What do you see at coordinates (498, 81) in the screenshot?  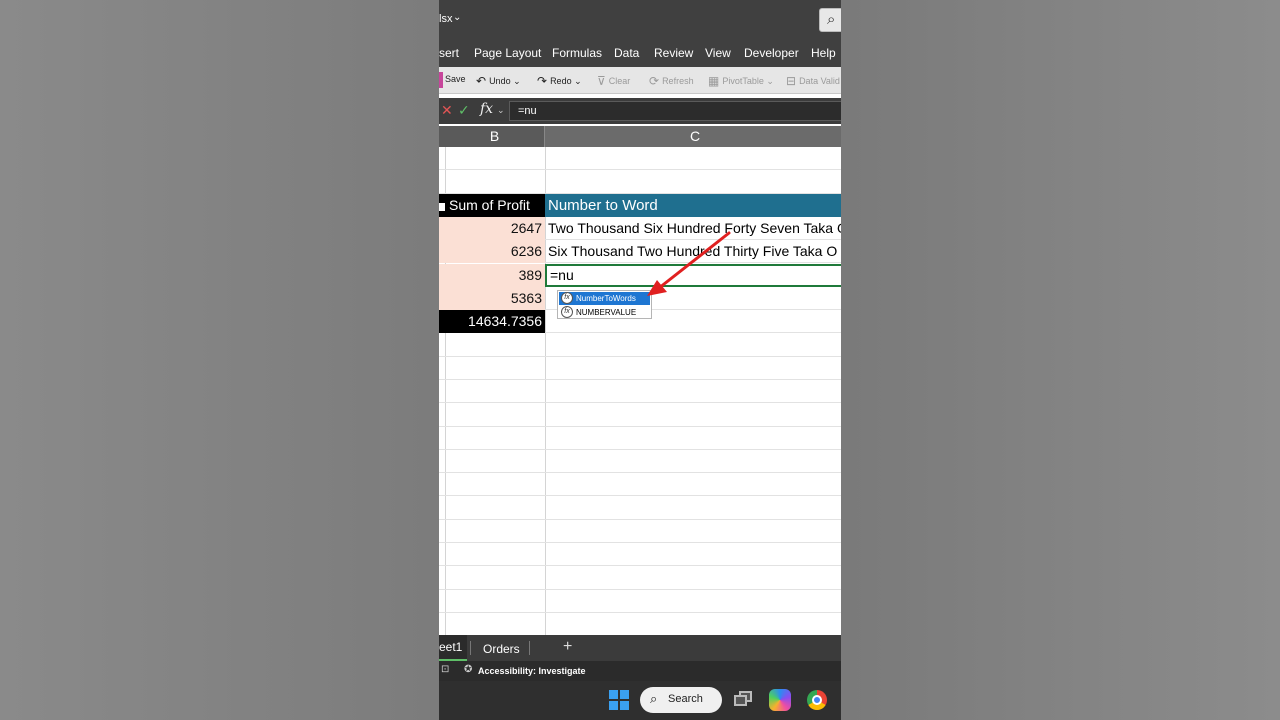 I see `undo-button: ↶ Undo ⌄` at bounding box center [498, 81].